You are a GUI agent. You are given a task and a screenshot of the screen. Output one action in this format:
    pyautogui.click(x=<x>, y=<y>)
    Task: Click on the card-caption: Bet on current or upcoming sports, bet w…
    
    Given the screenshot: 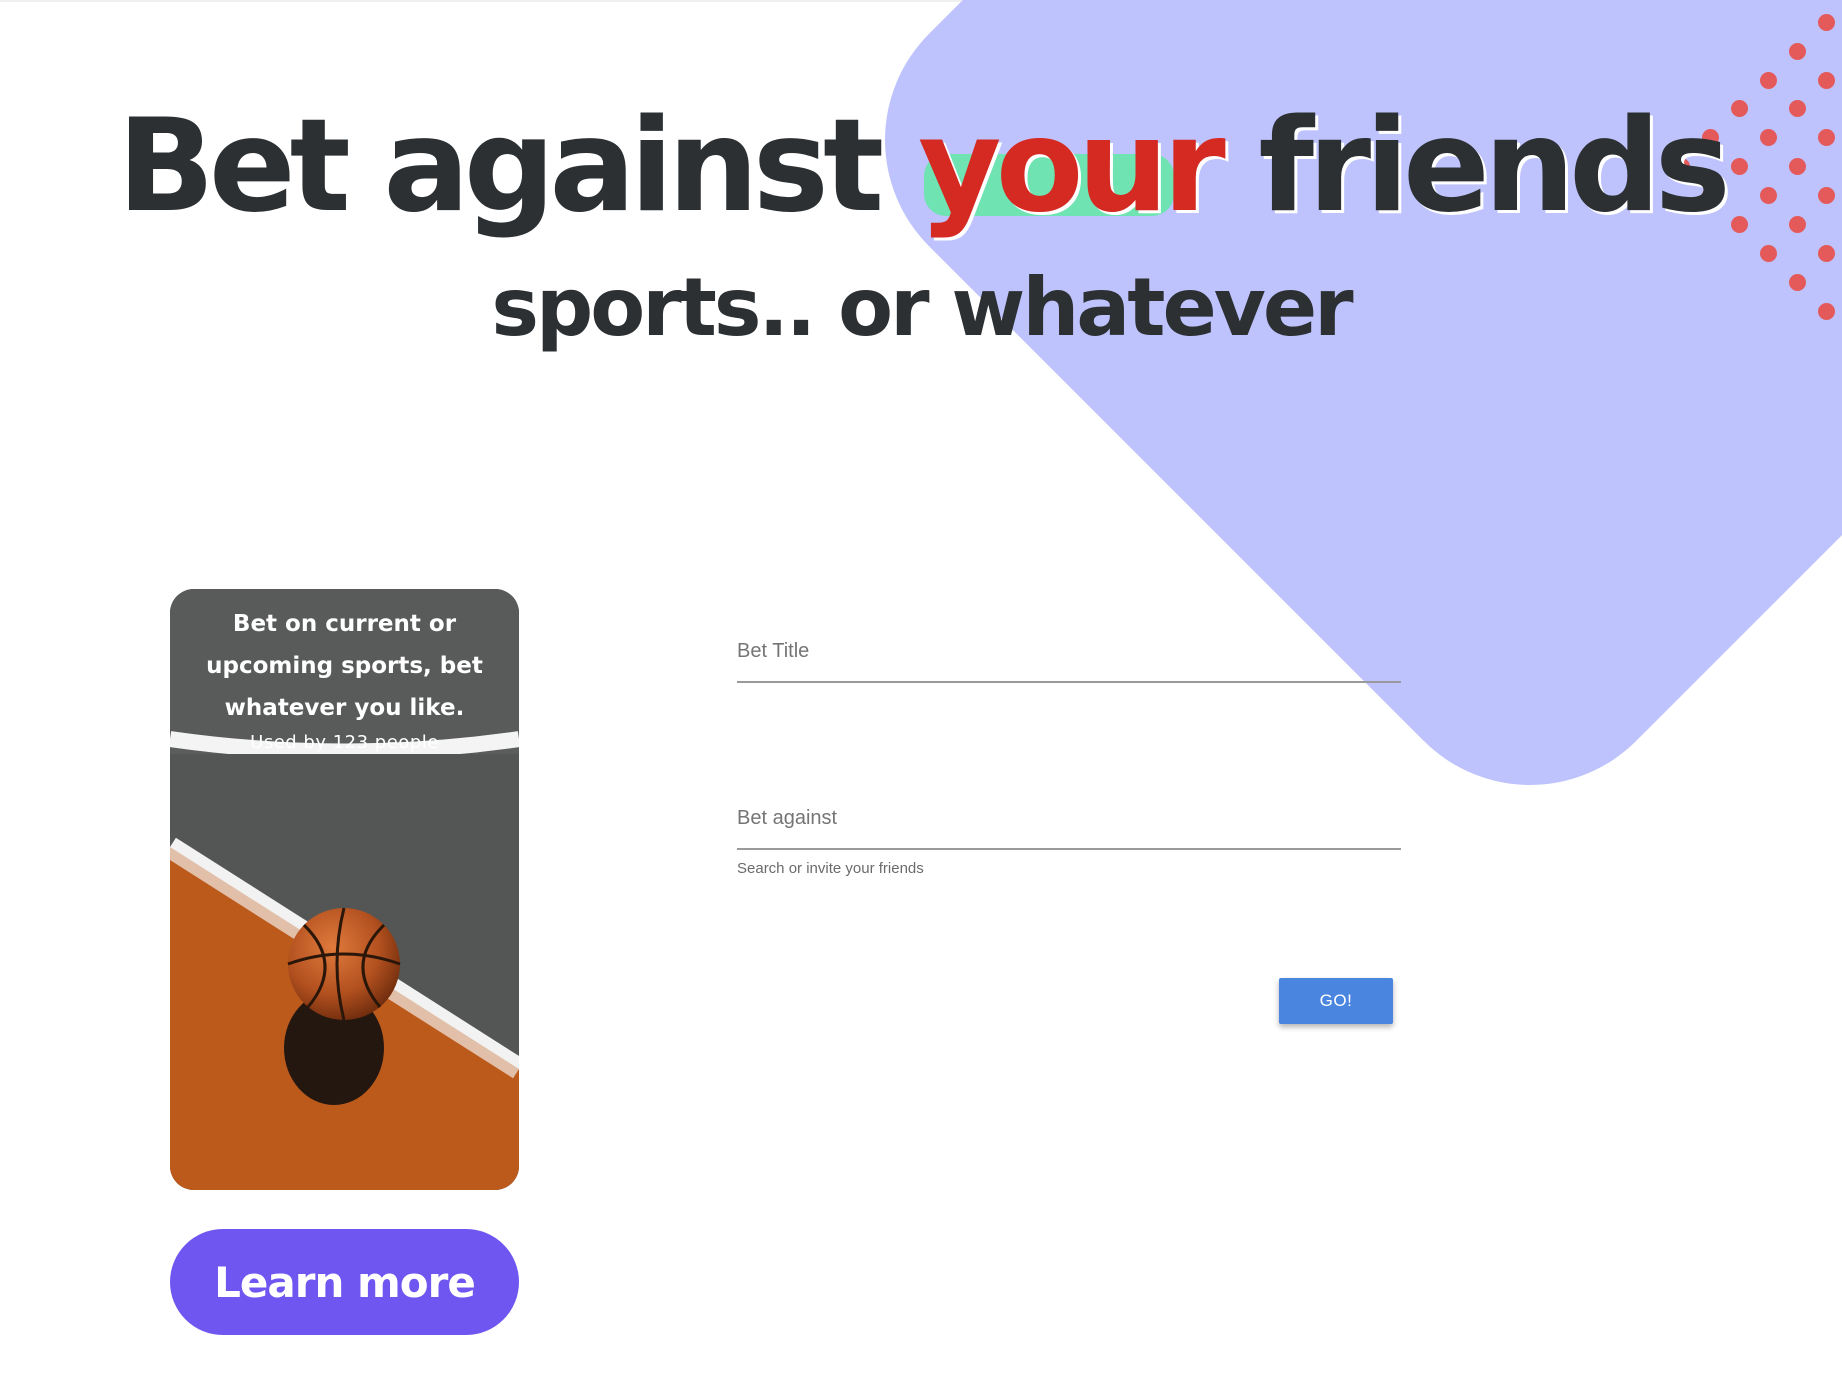 What is the action you would take?
    pyautogui.click(x=344, y=666)
    